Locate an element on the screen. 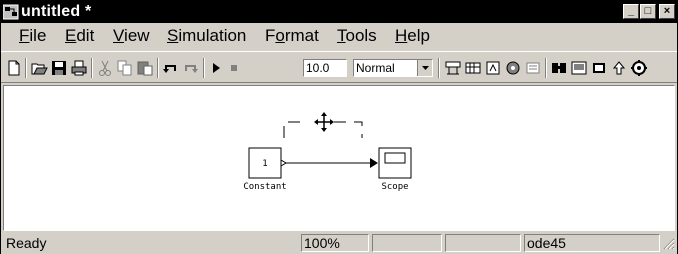 The width and height of the screenshot is (678, 254). menu-simulation: Simulation is located at coordinates (206, 36).